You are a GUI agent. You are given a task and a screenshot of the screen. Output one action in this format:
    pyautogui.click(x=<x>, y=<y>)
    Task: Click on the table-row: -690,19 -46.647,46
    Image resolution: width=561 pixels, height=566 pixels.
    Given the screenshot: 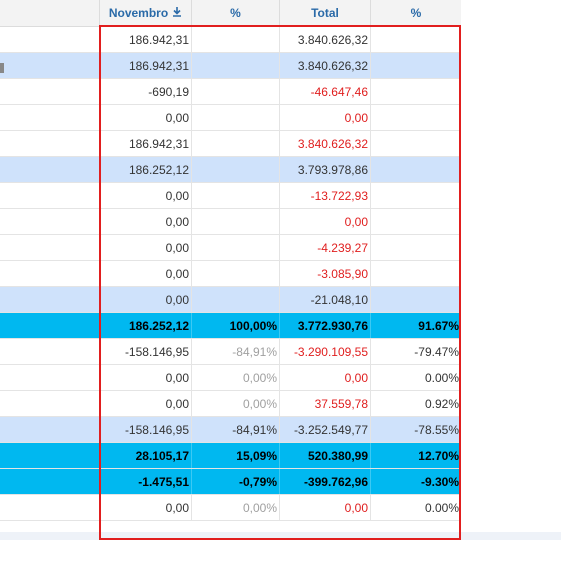 What is the action you would take?
    pyautogui.click(x=230, y=92)
    